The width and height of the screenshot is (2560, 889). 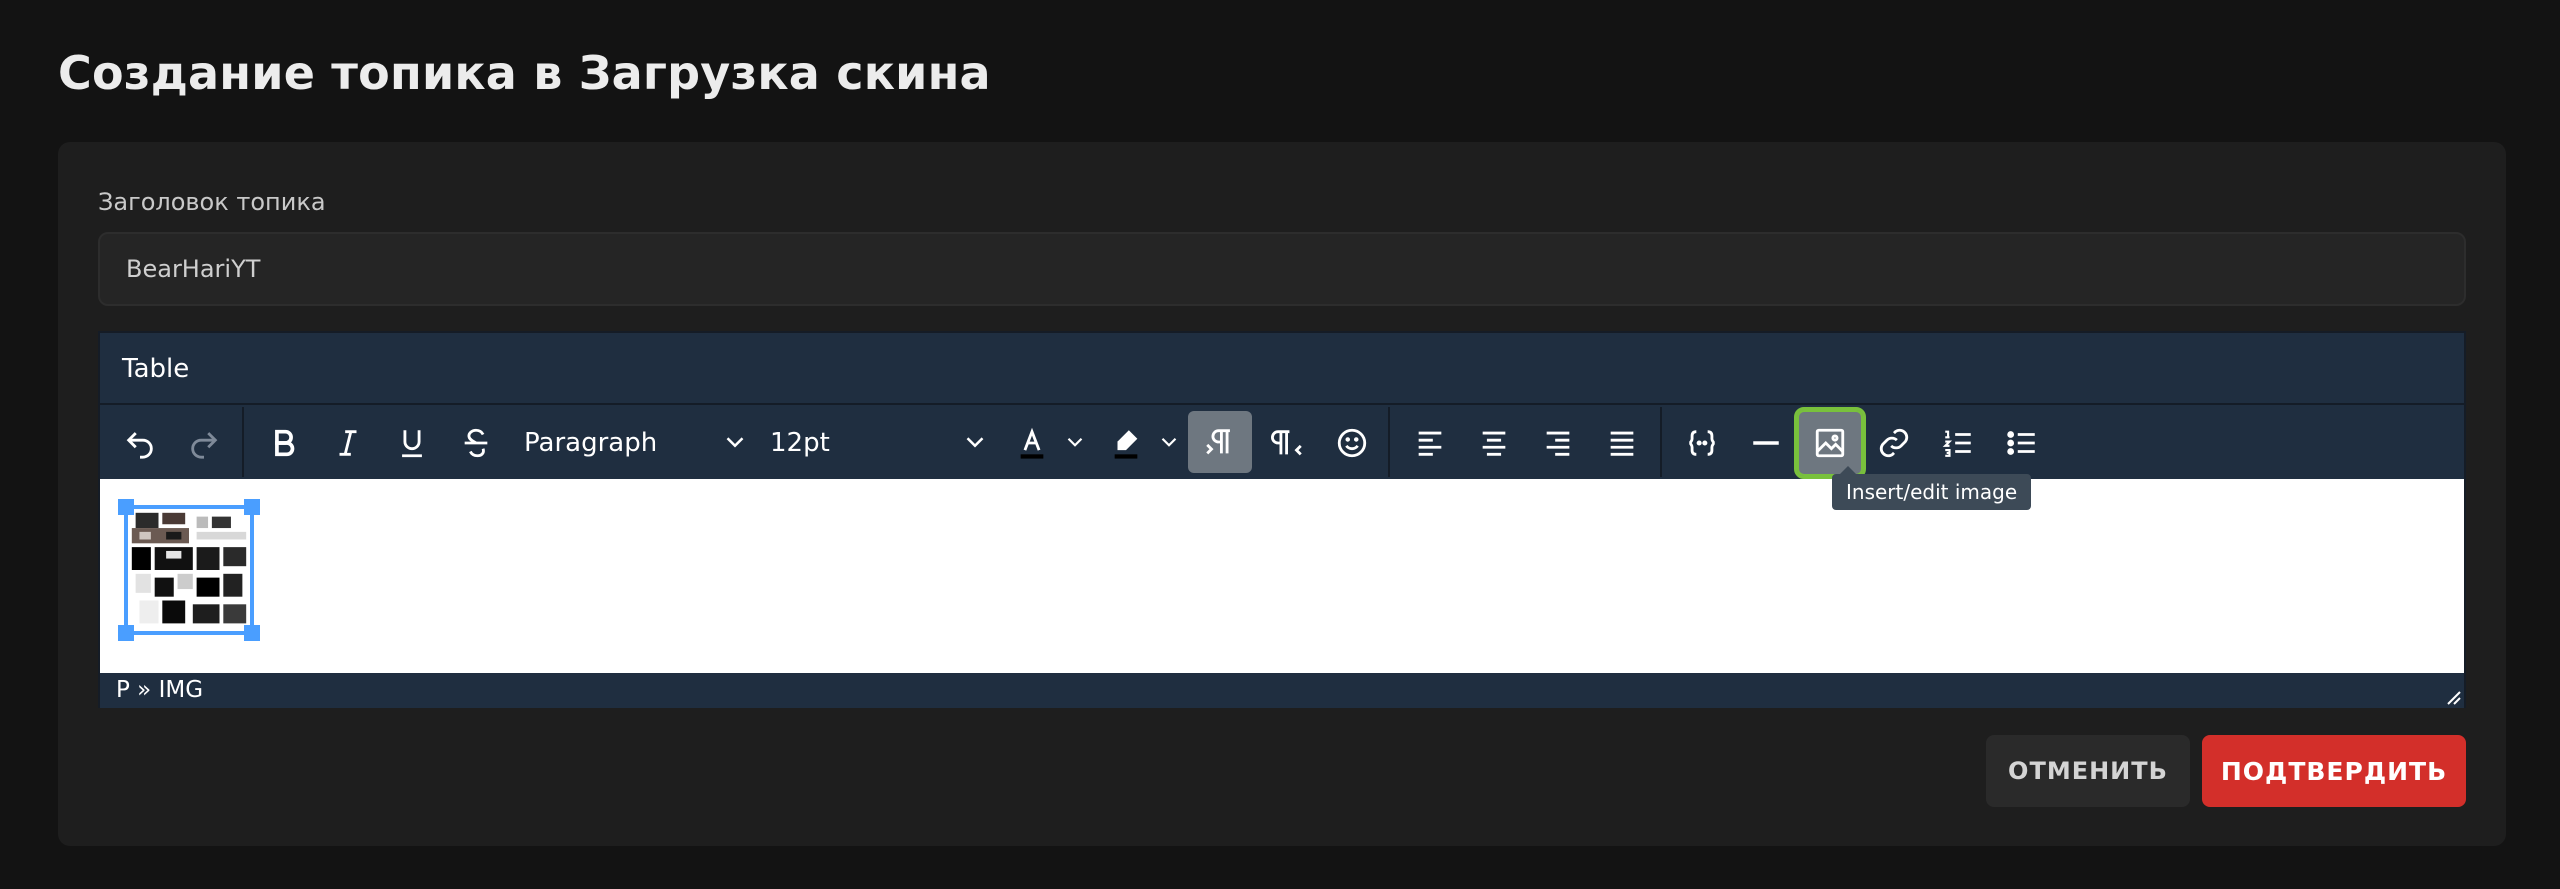 I want to click on align-left-icon, so click(x=1430, y=443).